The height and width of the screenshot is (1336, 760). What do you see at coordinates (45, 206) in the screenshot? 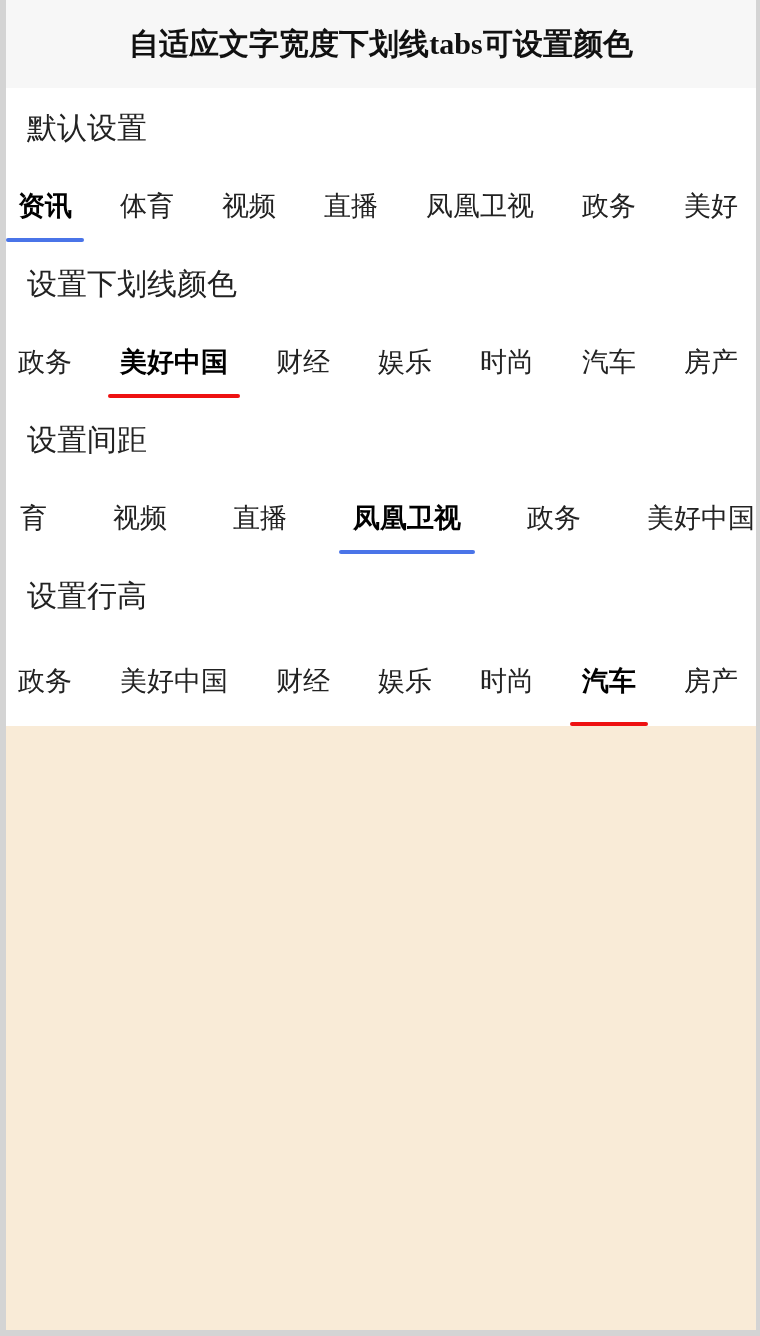
I see `tab: 资讯` at bounding box center [45, 206].